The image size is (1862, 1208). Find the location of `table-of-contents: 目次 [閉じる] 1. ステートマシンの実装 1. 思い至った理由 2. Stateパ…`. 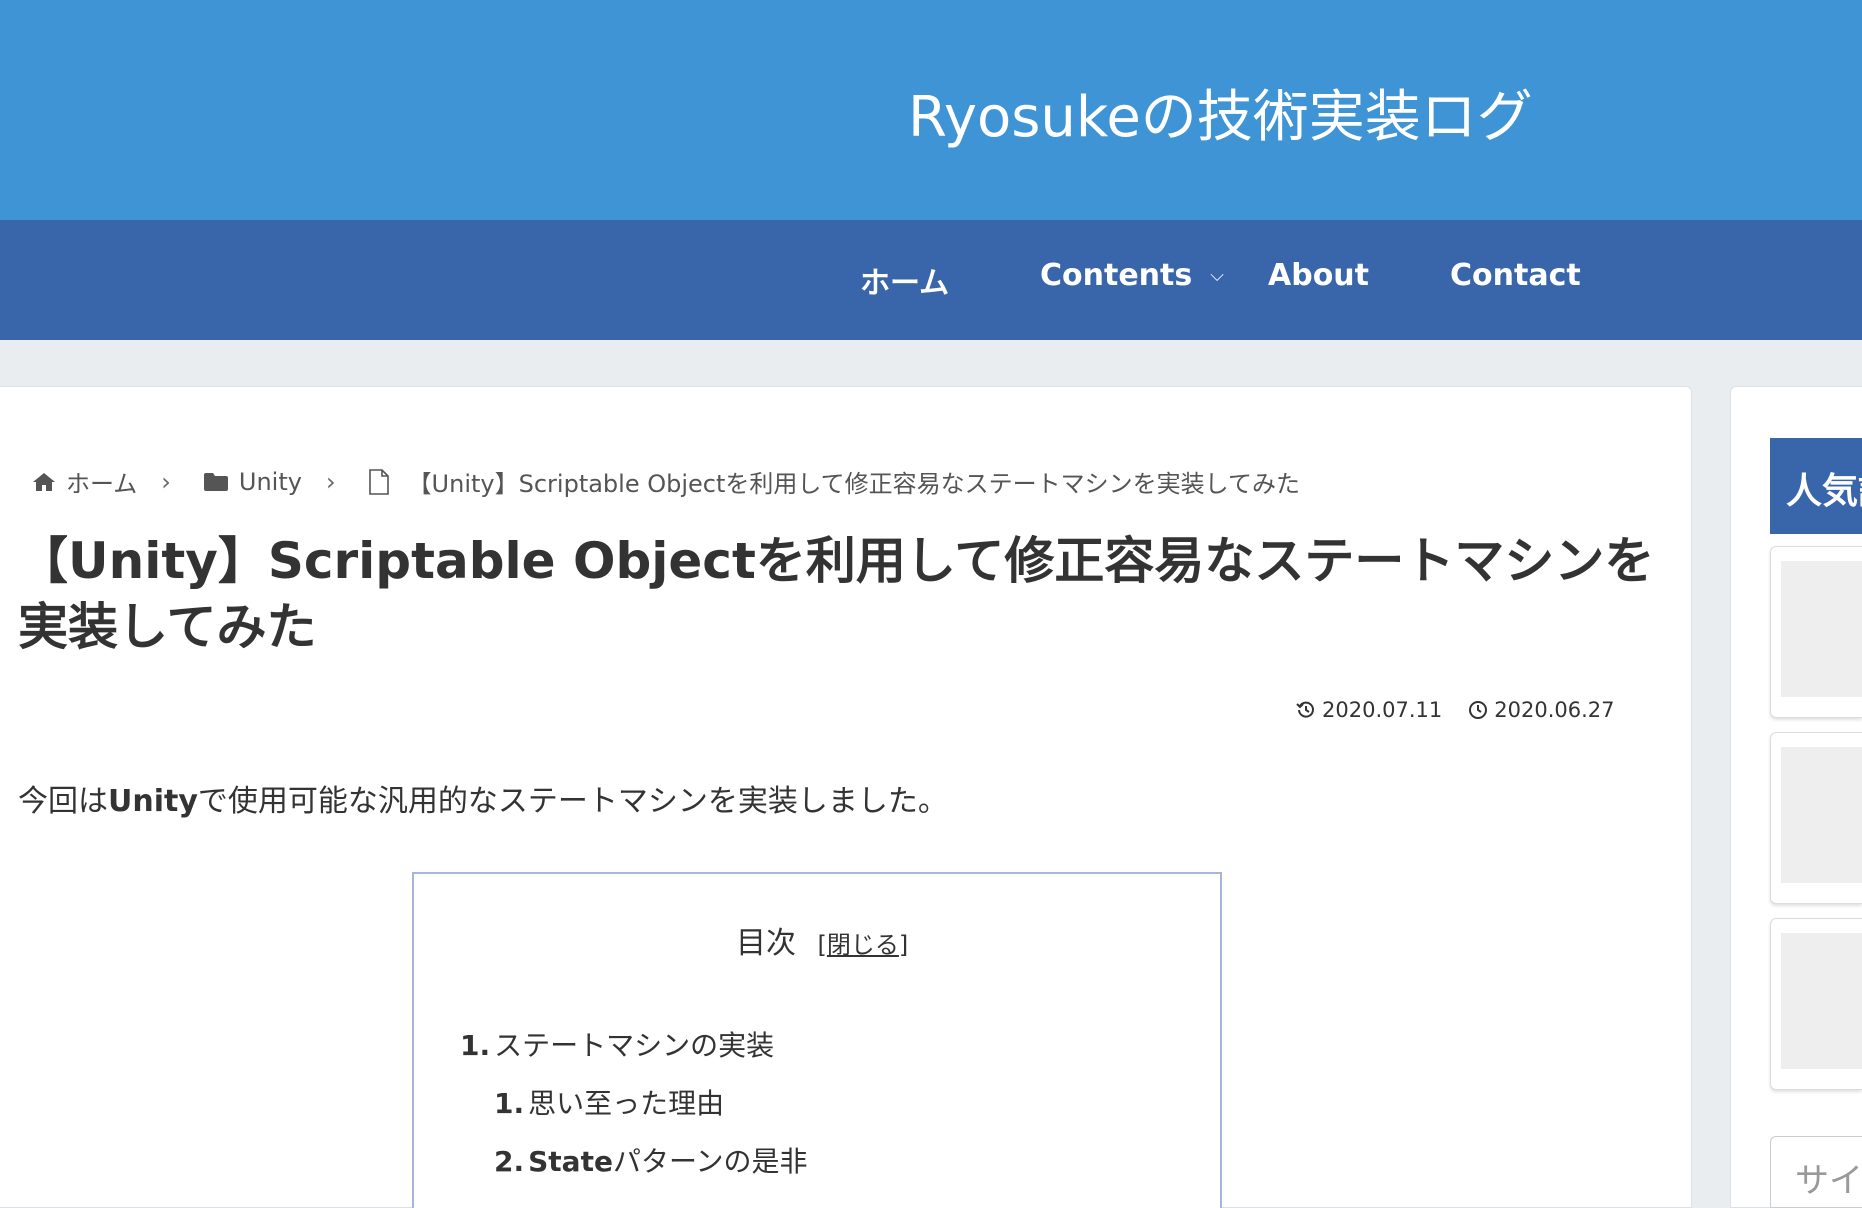

table-of-contents: 目次 [閉じる] 1. ステートマシンの実装 1. 思い至った理由 2. Stateパ… is located at coordinates (817, 1040).